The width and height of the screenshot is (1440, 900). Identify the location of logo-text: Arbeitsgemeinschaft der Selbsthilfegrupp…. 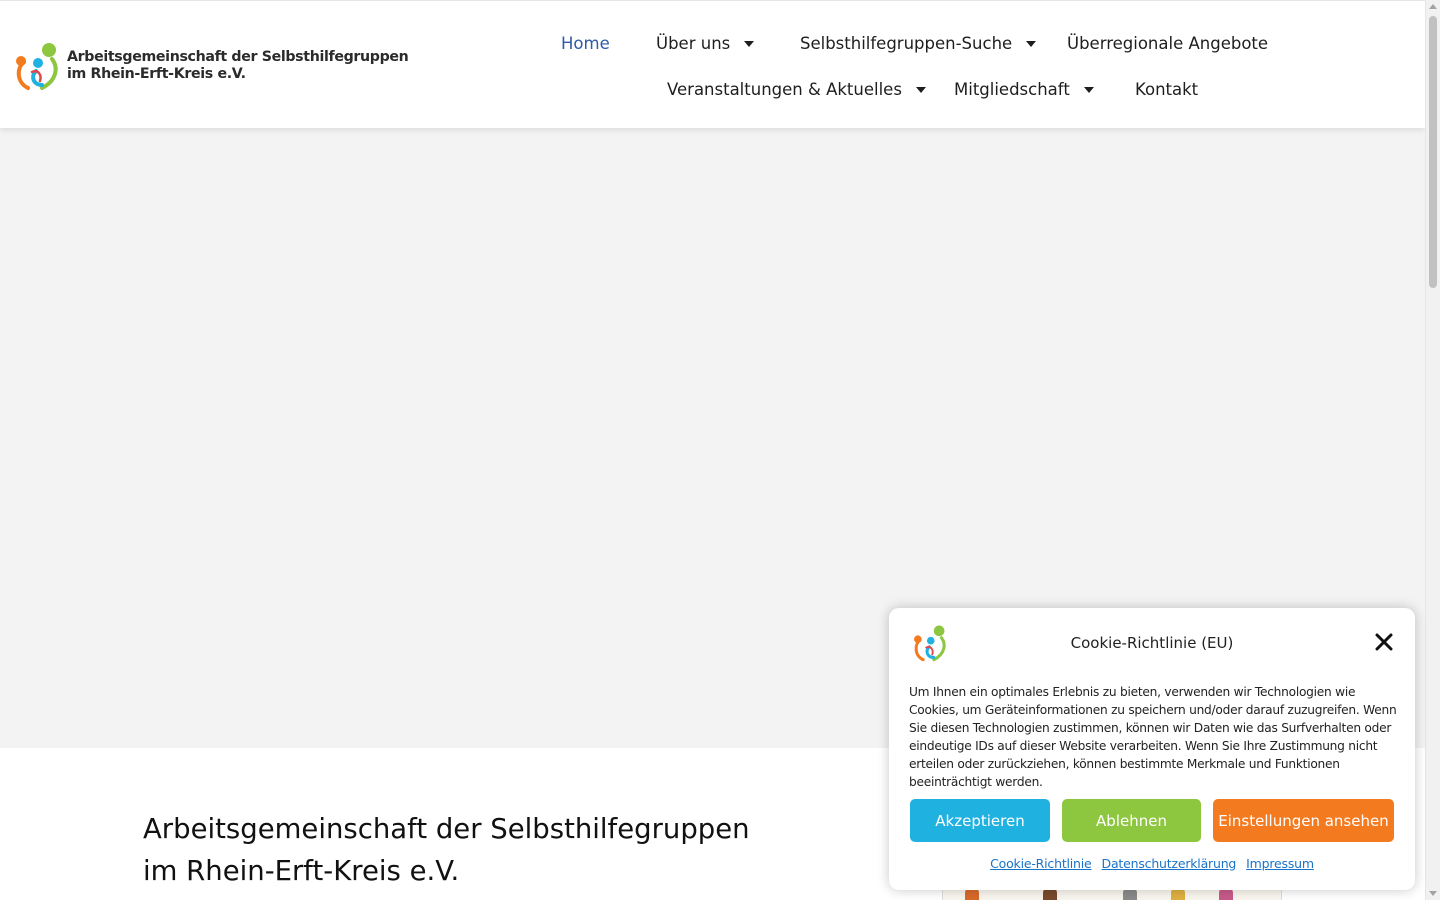
(238, 66).